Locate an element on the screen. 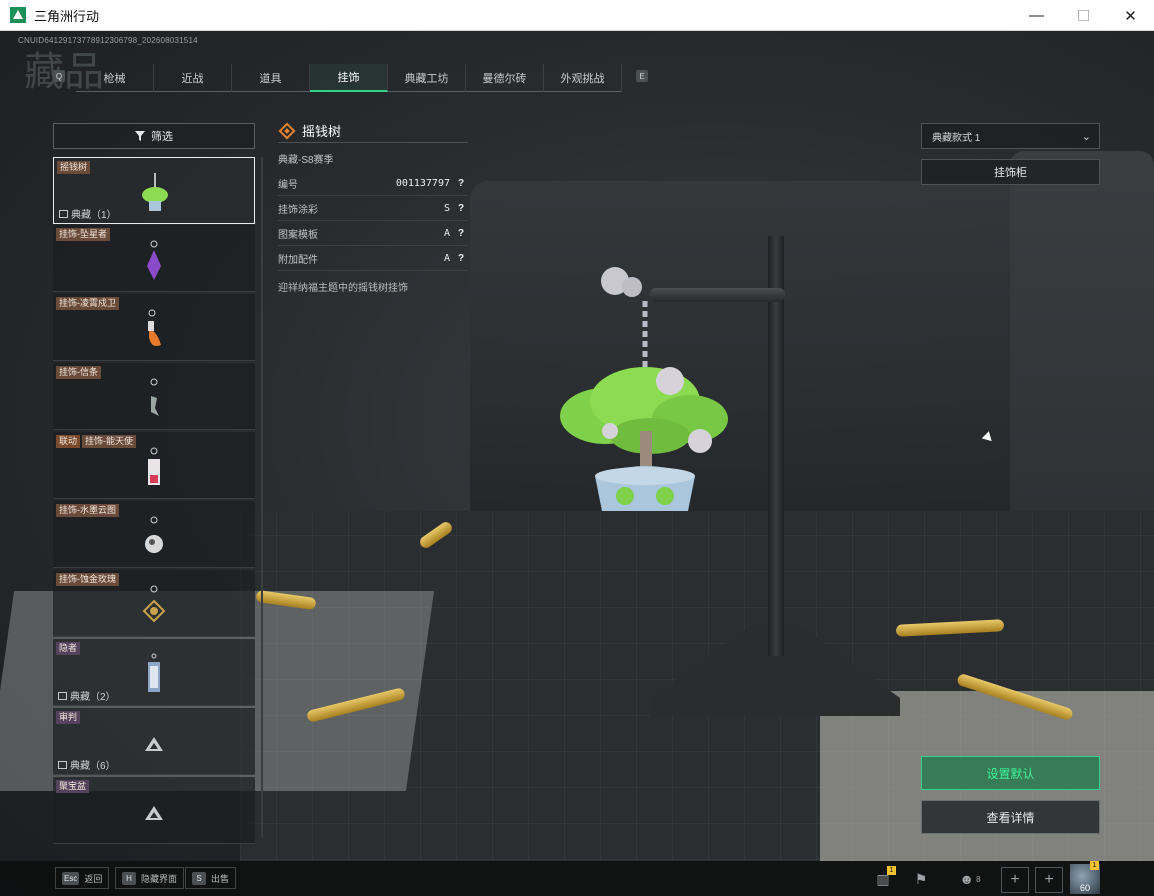 This screenshot has width=1154, height=896. filter-button: 筛选 is located at coordinates (154, 136).